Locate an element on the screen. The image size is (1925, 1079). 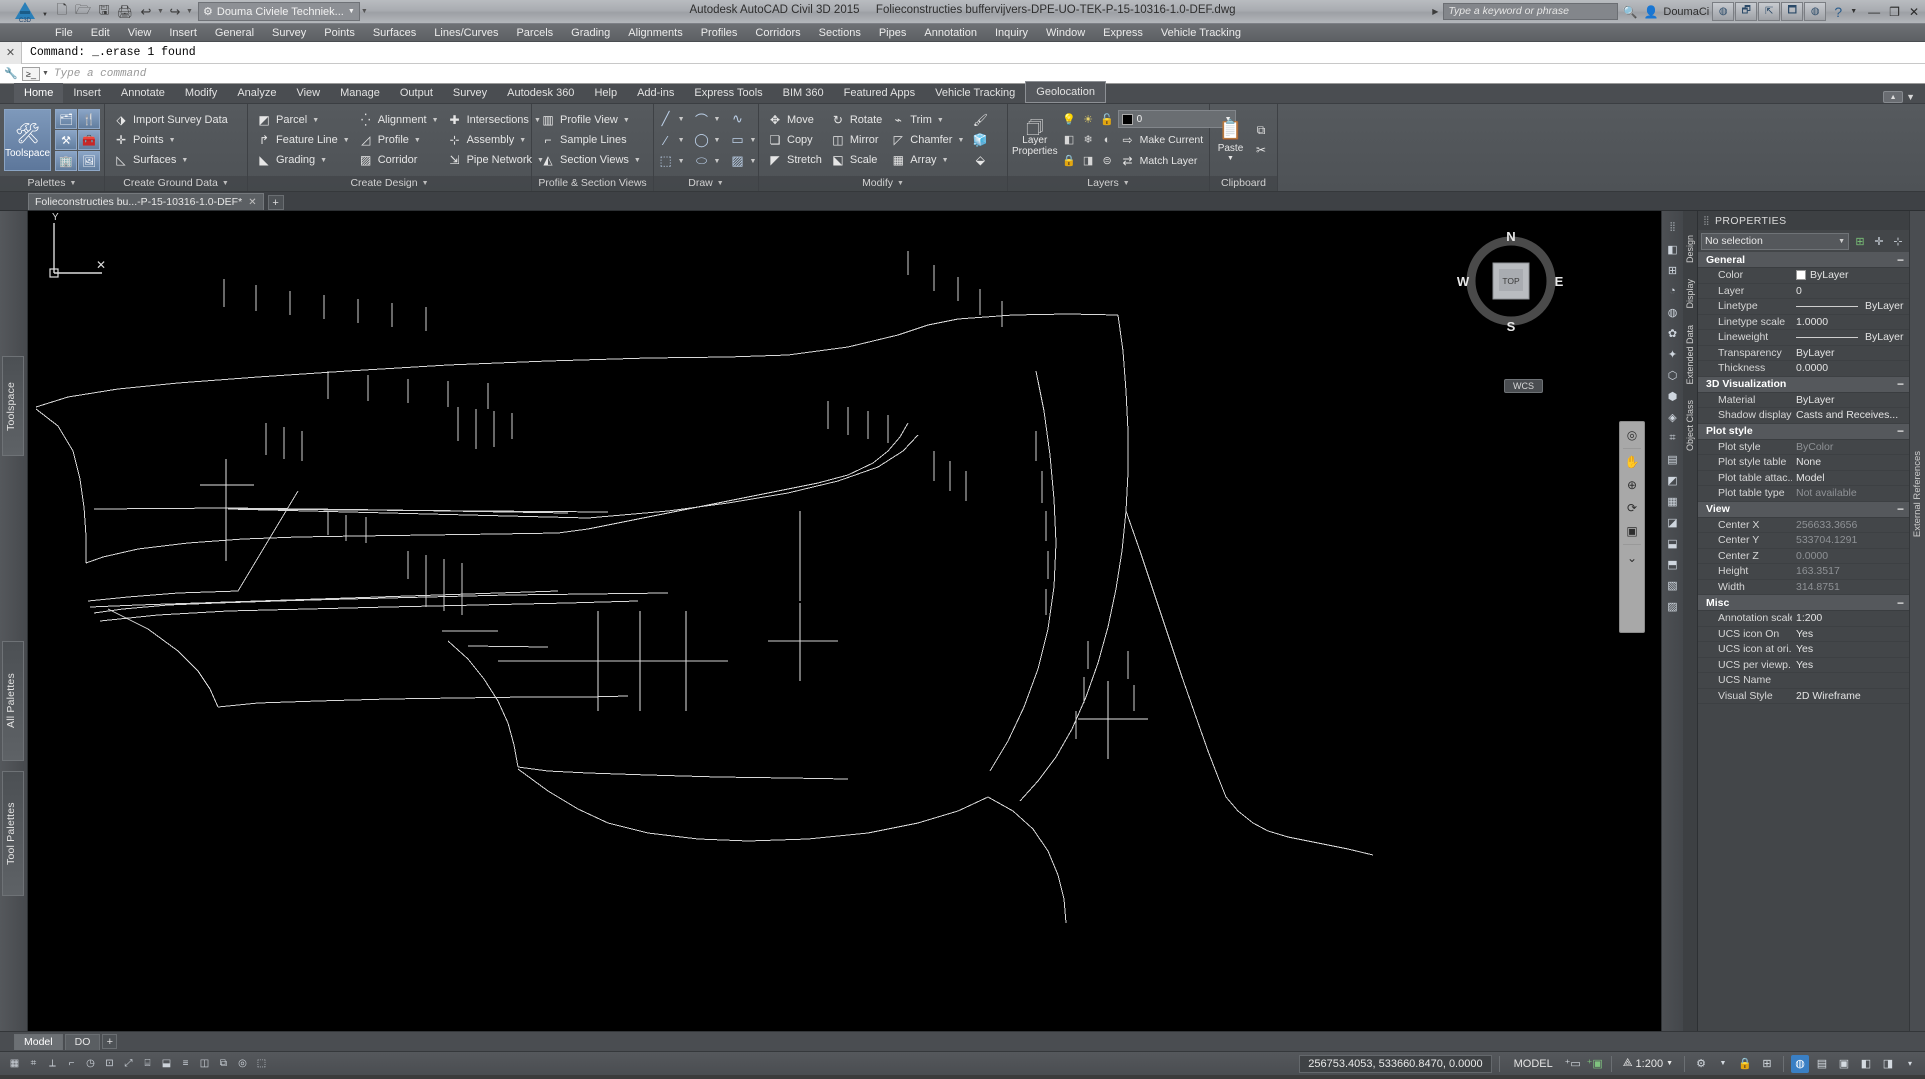
external-references-rail: External References is located at coordinates (1917, 621).